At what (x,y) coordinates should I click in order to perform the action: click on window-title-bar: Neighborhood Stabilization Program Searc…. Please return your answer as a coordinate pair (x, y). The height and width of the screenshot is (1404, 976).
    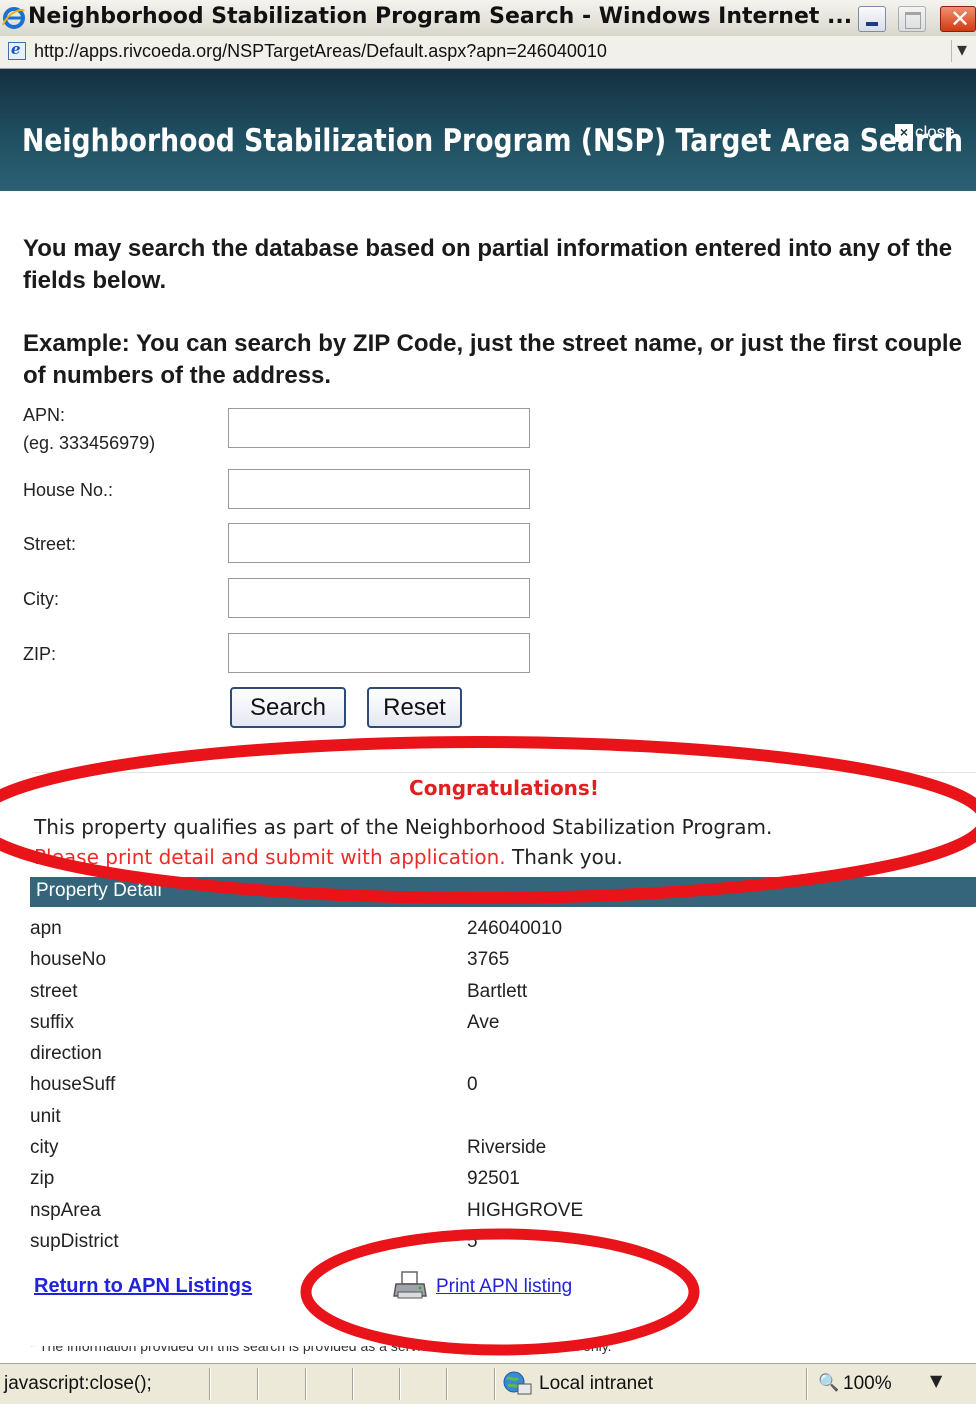
    Looking at the image, I should click on (488, 18).